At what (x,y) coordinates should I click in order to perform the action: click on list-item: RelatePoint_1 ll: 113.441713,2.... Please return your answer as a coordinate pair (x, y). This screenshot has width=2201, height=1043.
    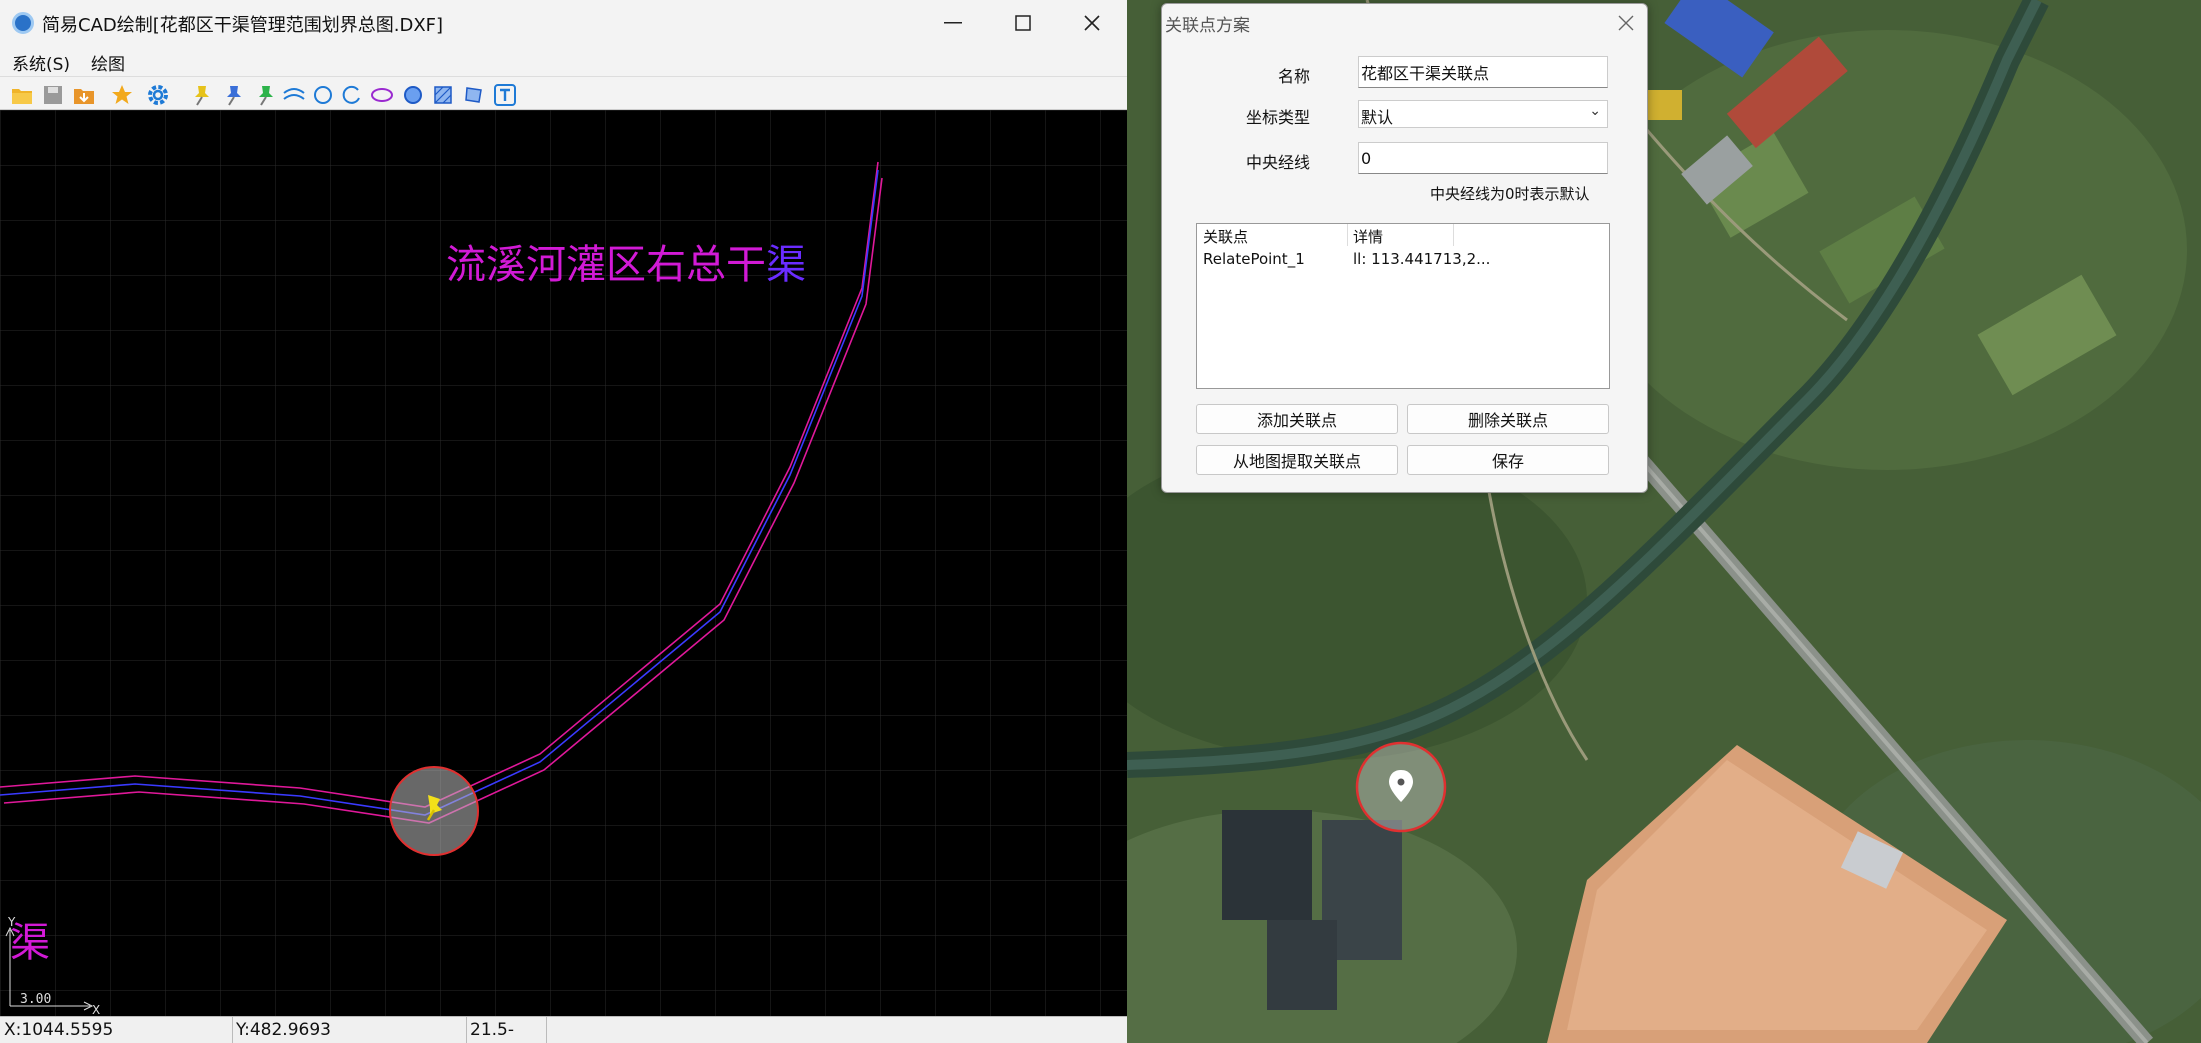
    Looking at the image, I should click on (1403, 261).